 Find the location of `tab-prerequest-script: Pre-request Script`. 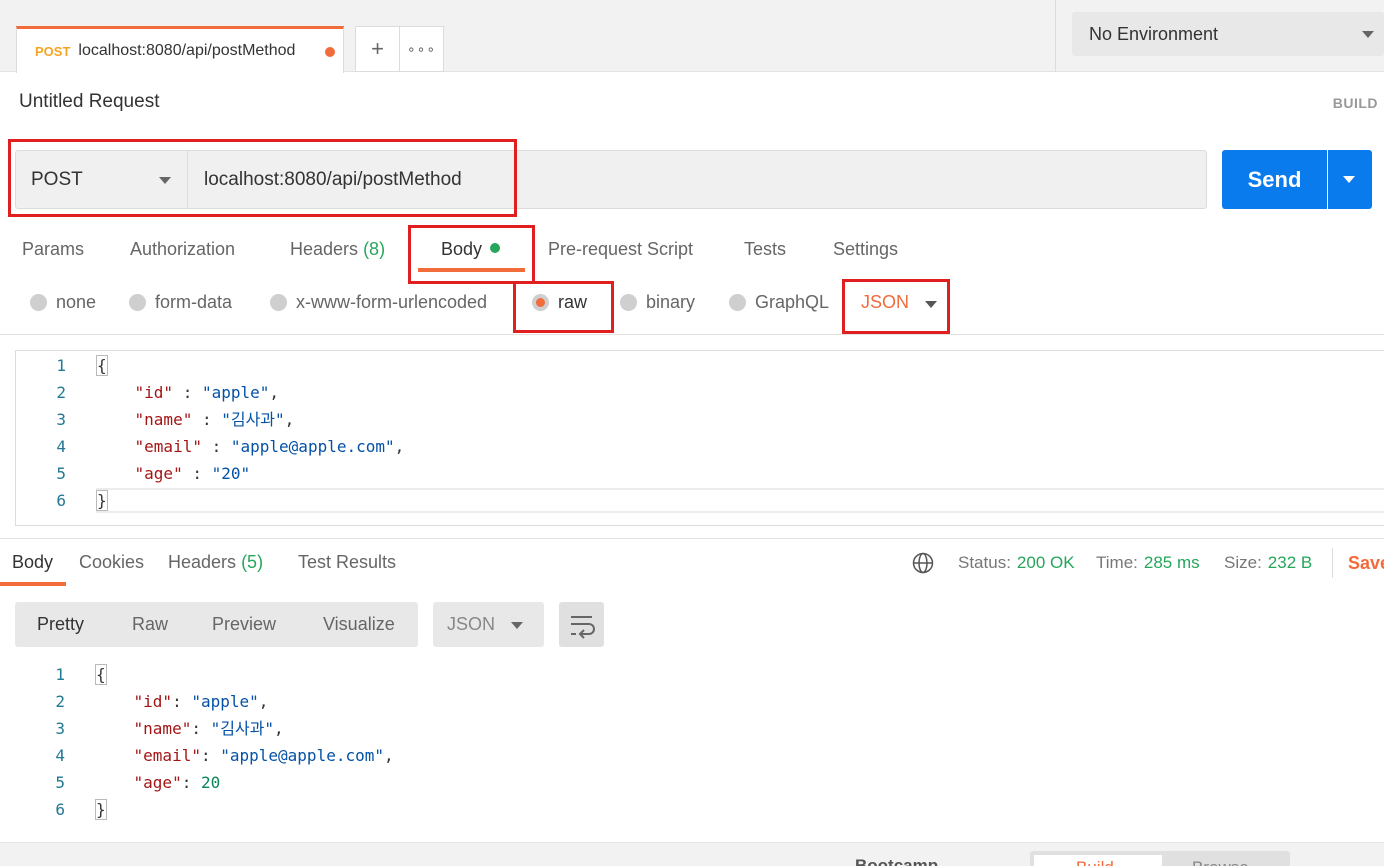

tab-prerequest-script: Pre-request Script is located at coordinates (620, 249).